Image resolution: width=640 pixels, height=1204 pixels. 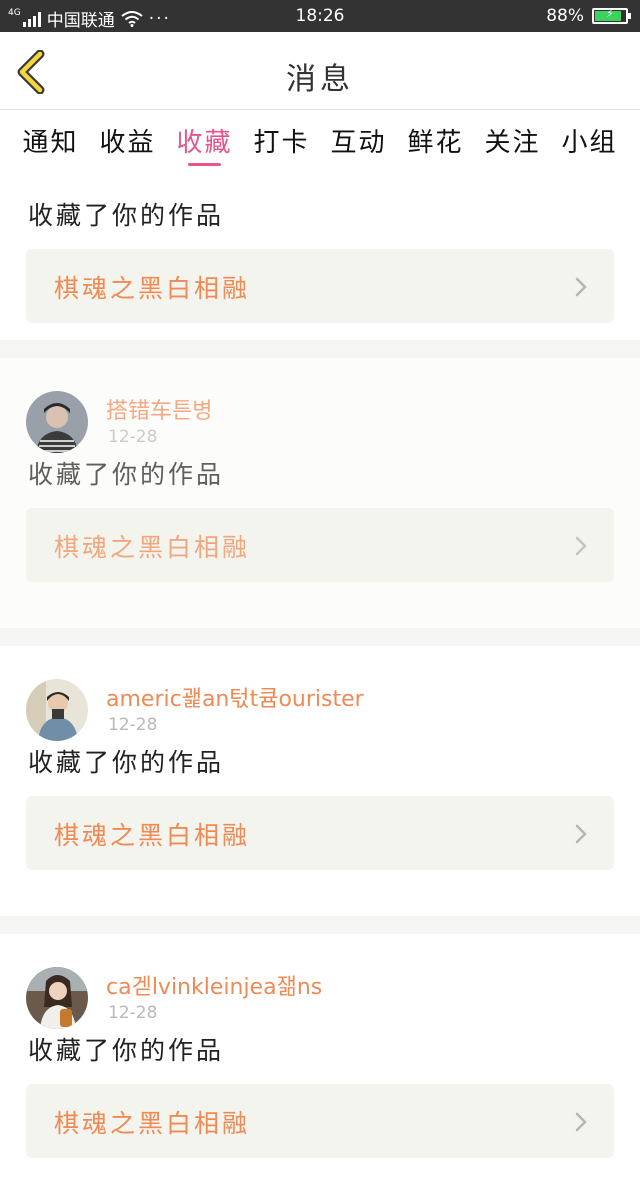 What do you see at coordinates (435, 140) in the screenshot?
I see `tab-flowers: 鲜花` at bounding box center [435, 140].